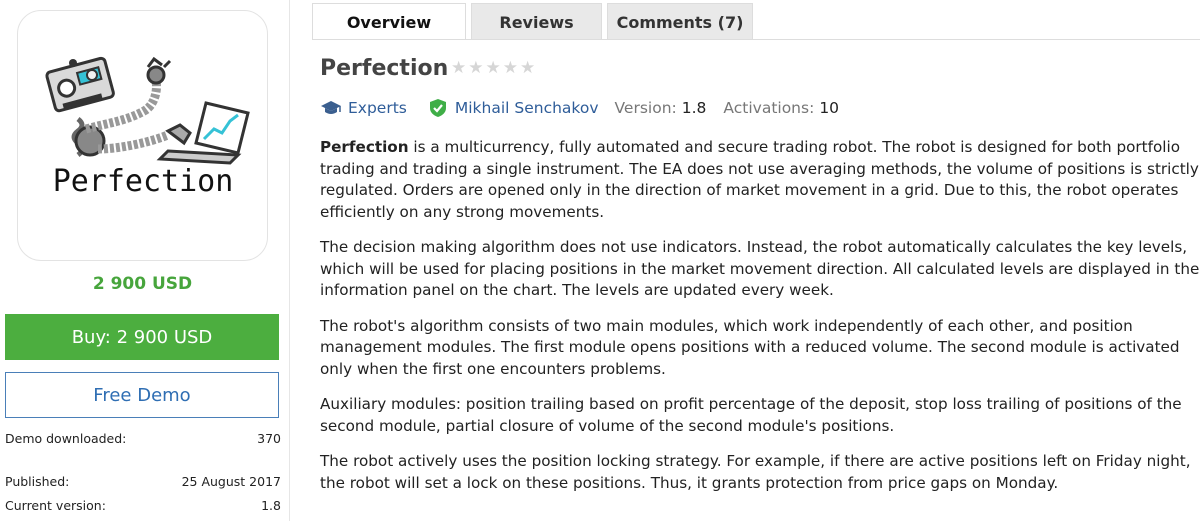  I want to click on robot-logo-icon: Perfection, so click(147, 127).